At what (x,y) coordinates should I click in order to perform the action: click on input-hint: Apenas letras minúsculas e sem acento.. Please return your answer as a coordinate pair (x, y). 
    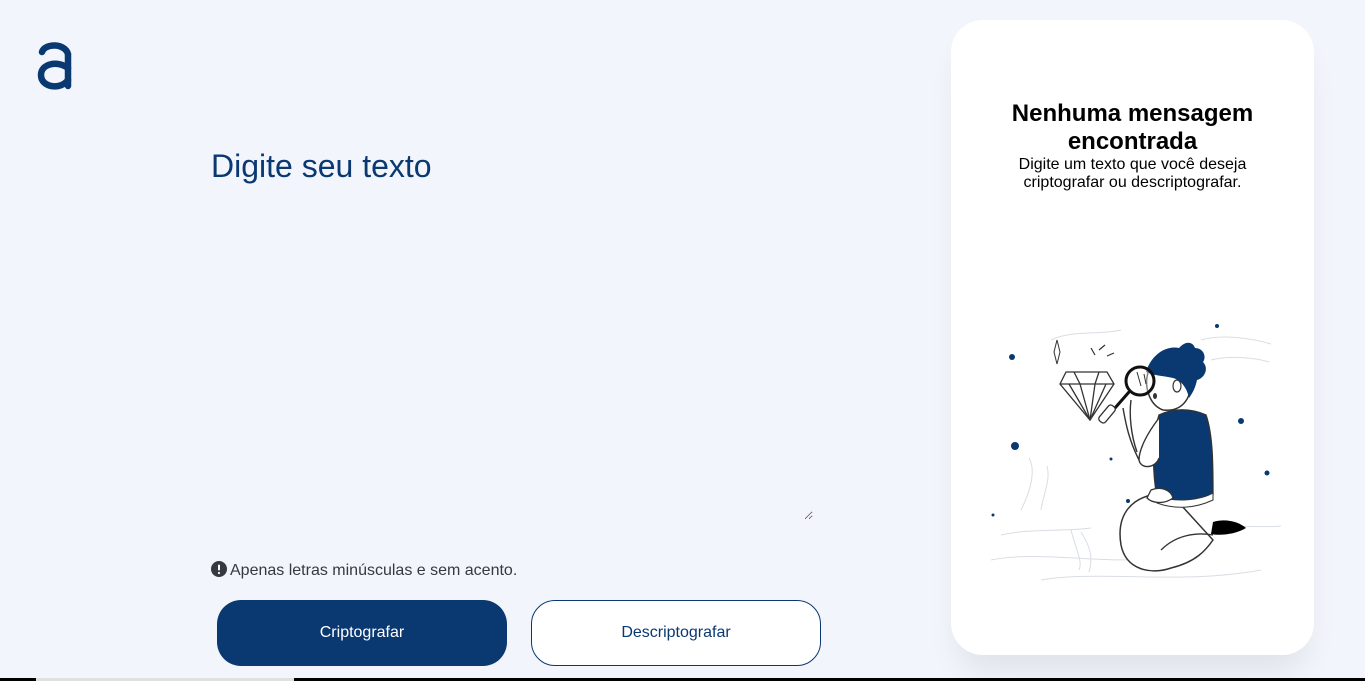
    Looking at the image, I should click on (364, 570).